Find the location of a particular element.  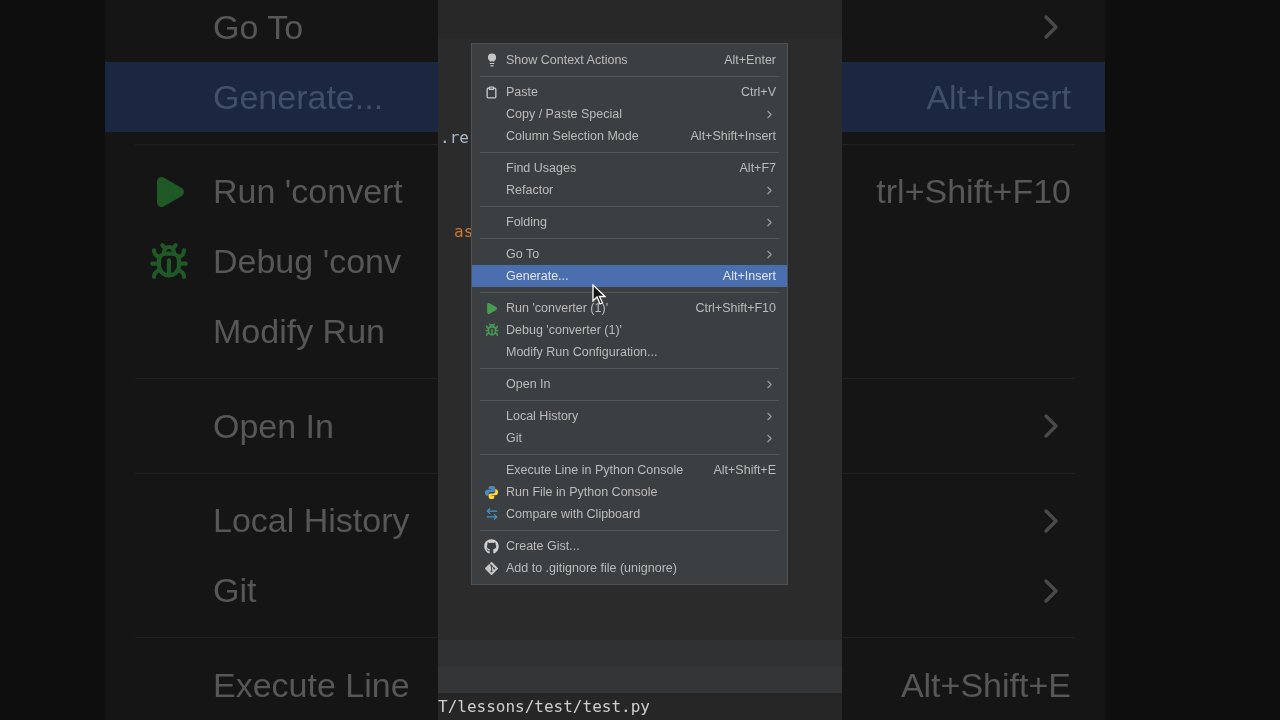

backdrop-menu-label: Modify Run is located at coordinates (299, 331).